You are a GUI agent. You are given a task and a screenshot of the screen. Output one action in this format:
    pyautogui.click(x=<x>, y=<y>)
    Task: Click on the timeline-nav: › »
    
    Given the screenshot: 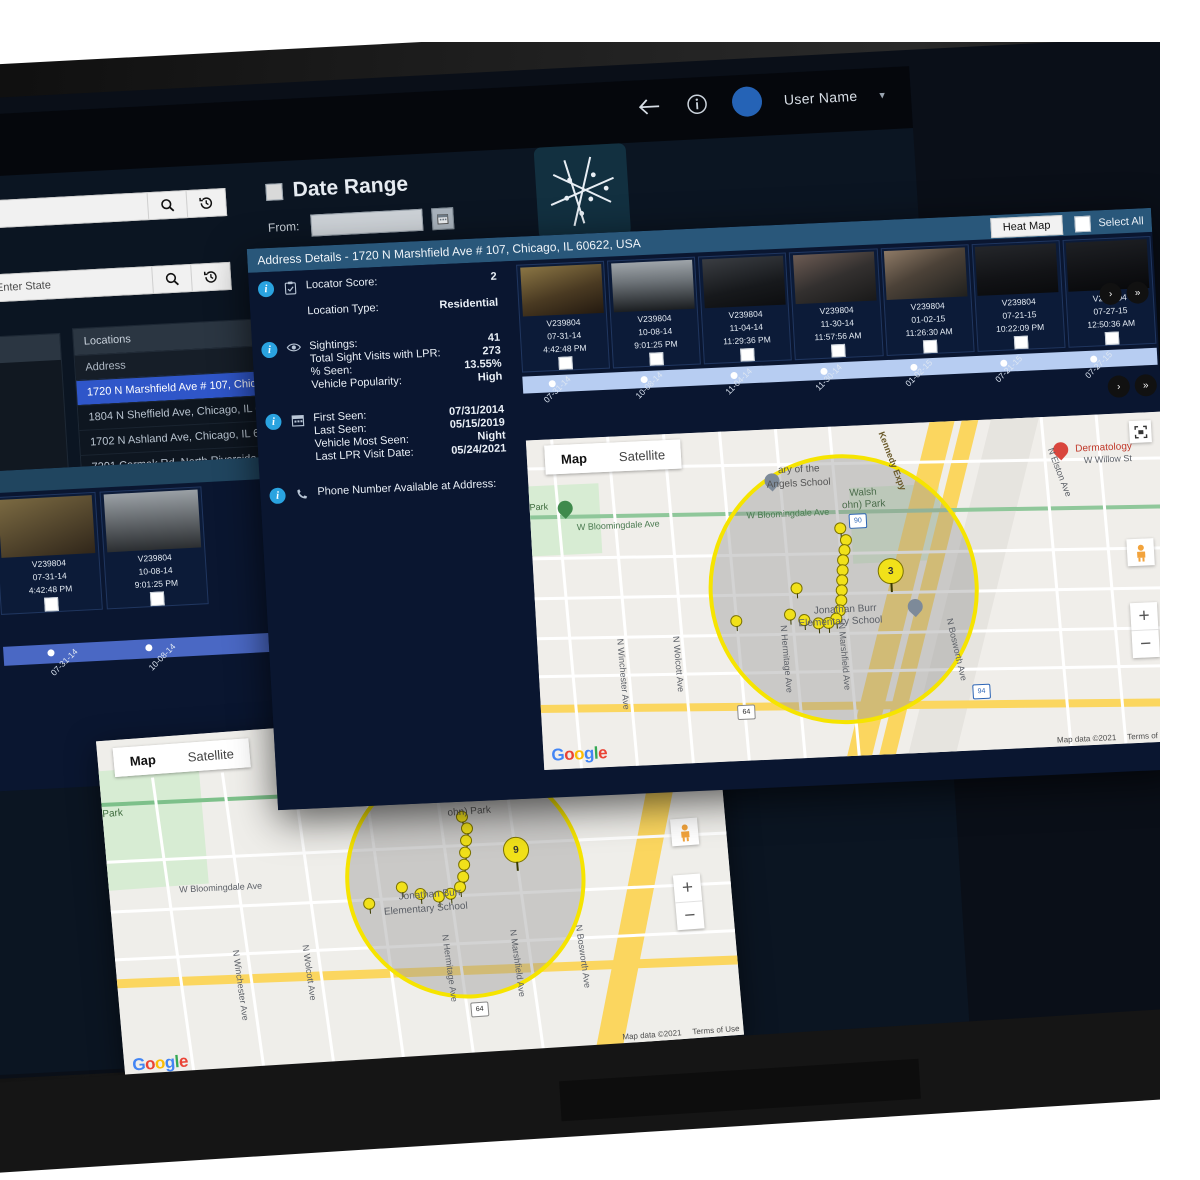 What is the action you would take?
    pyautogui.click(x=1132, y=386)
    